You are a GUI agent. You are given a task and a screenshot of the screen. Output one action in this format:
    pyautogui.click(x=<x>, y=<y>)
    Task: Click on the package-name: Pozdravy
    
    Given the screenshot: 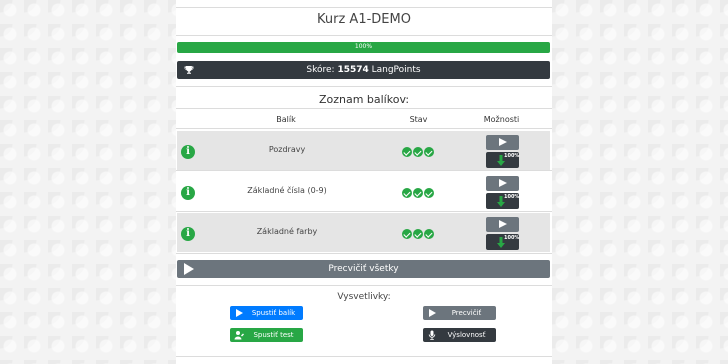 What is the action you would take?
    pyautogui.click(x=287, y=149)
    